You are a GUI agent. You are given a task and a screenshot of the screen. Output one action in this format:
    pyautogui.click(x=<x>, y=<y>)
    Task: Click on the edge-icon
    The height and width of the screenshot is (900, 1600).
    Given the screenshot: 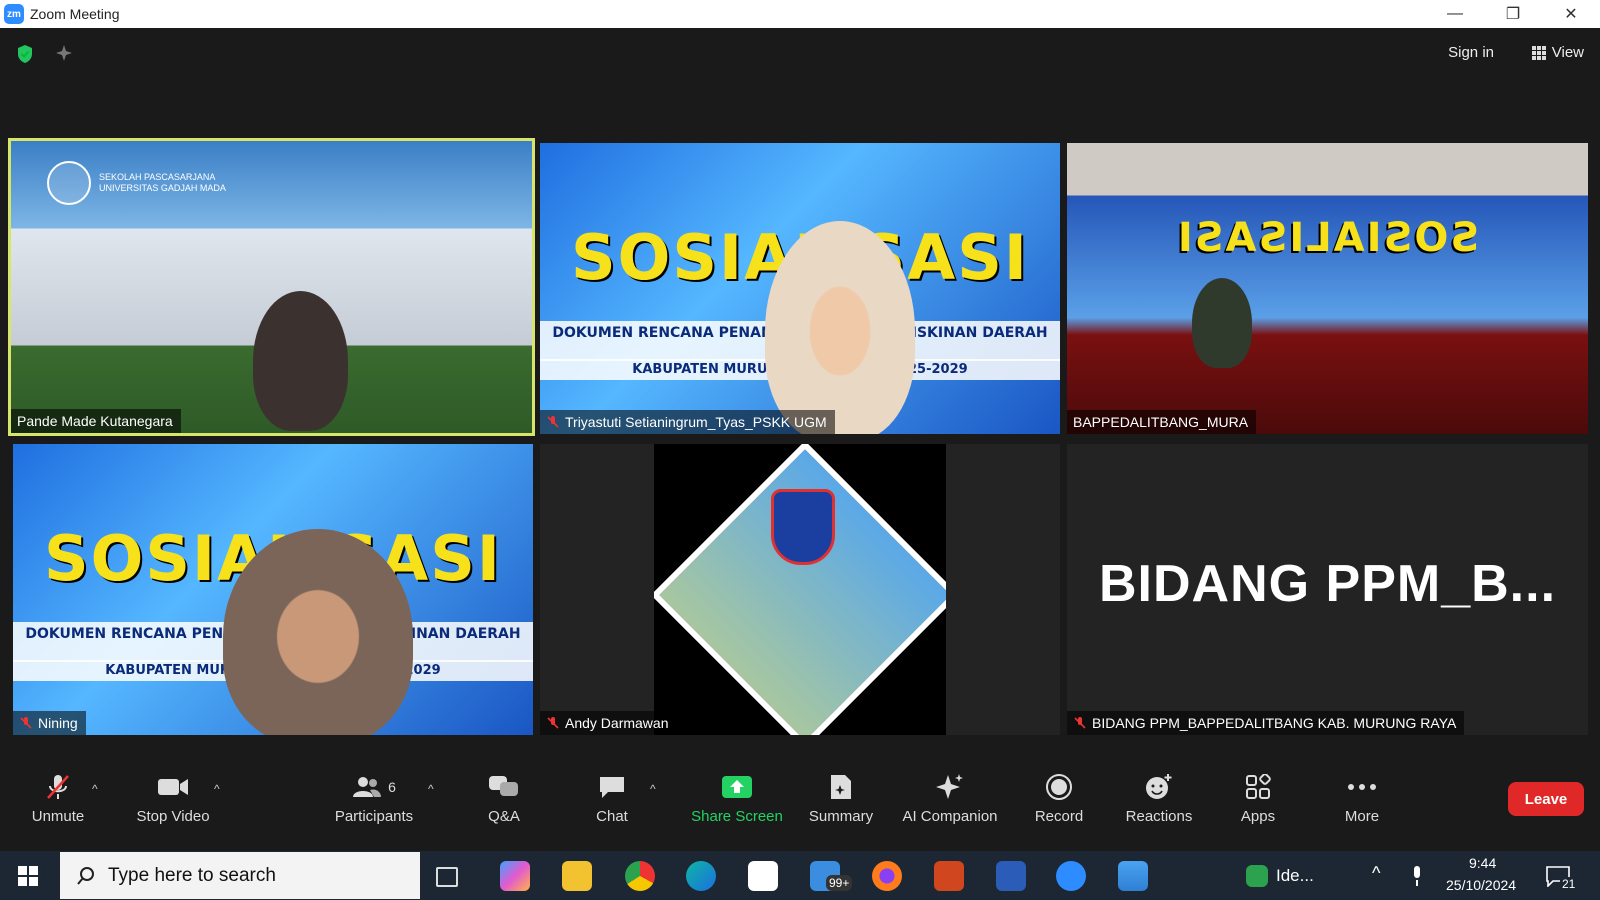 What is the action you would take?
    pyautogui.click(x=701, y=876)
    